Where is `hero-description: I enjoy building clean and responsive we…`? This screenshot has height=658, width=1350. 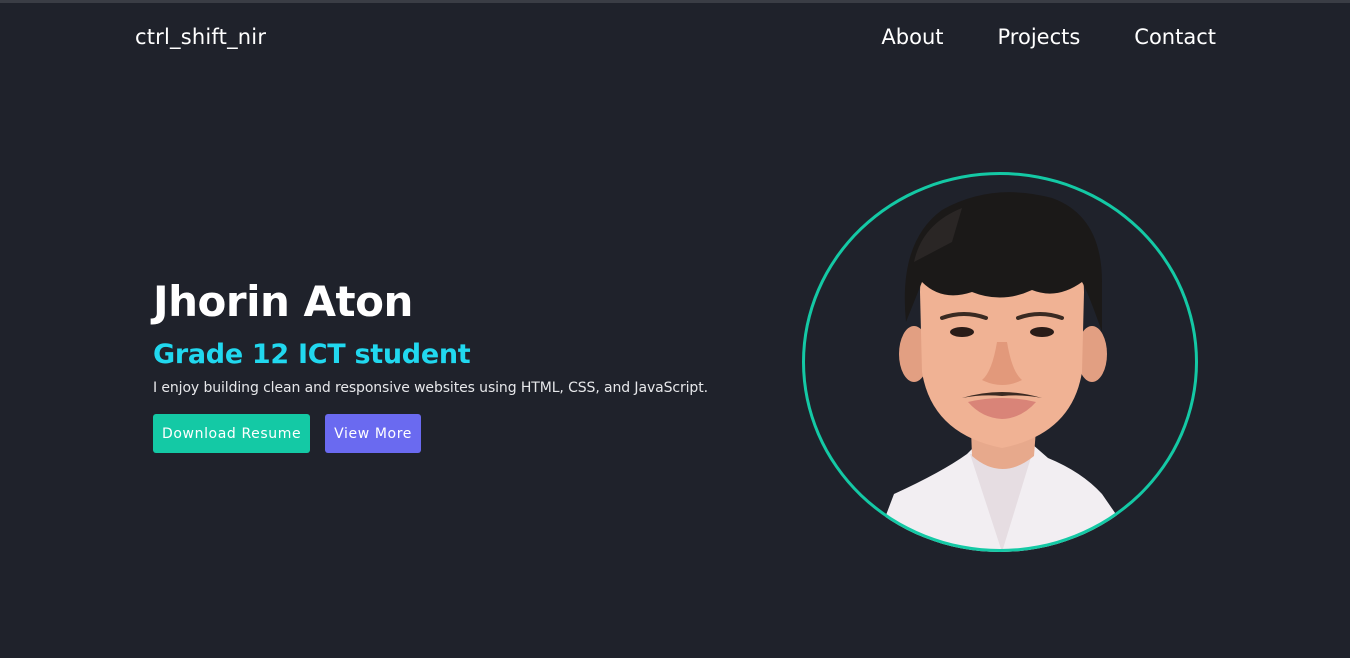
hero-description: I enjoy building clean and responsive we… is located at coordinates (430, 388).